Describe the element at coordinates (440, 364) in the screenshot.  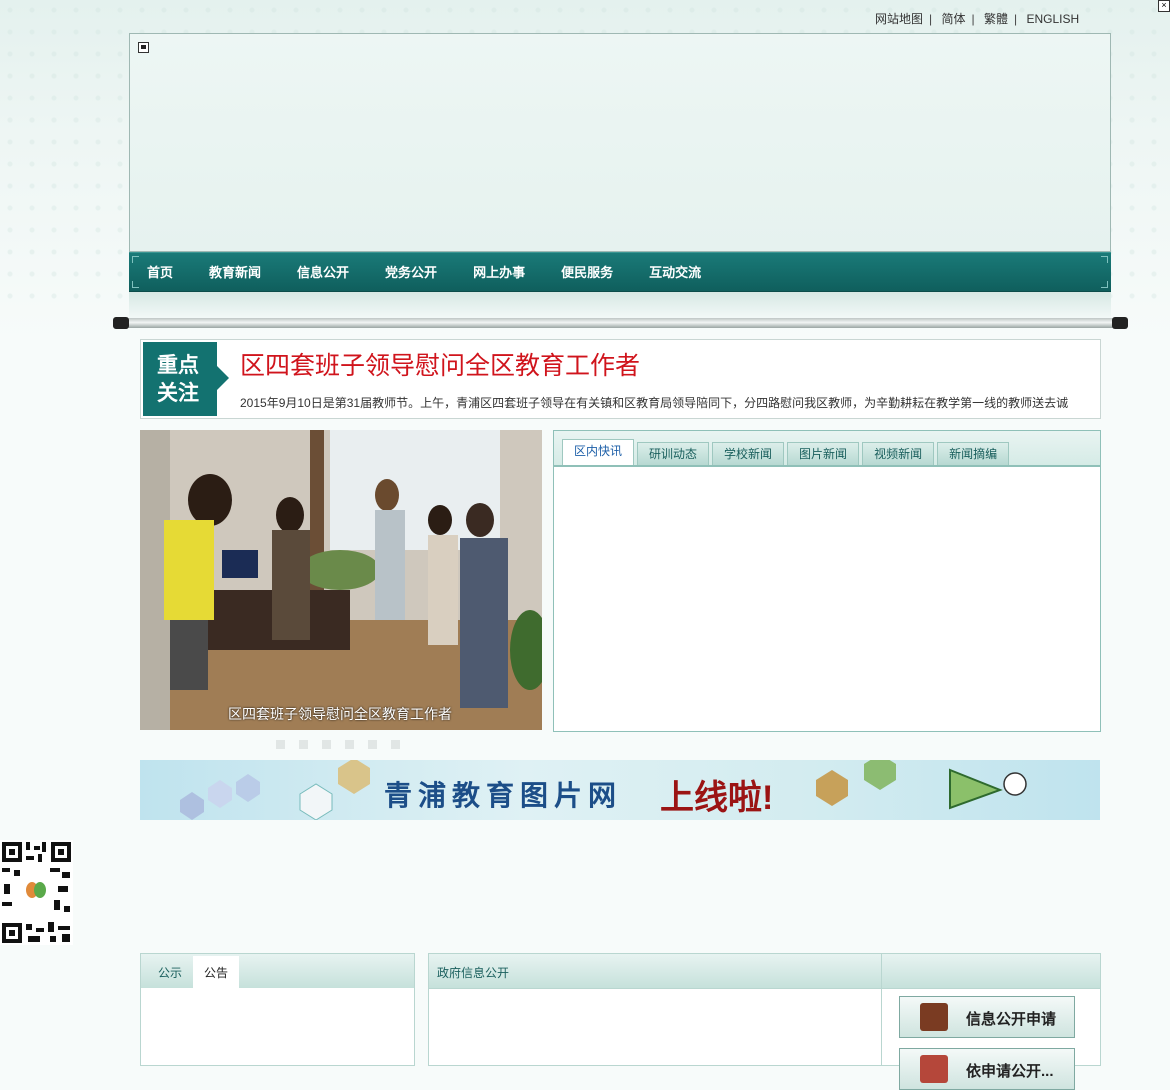
I see `featured-headline: 区四套班子领导慰问全区教育工作者` at that location.